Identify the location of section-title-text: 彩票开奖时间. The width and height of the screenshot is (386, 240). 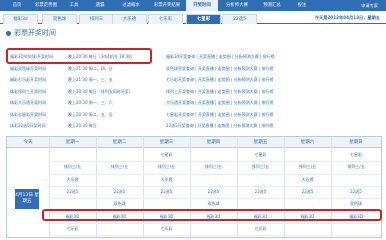
(35, 33).